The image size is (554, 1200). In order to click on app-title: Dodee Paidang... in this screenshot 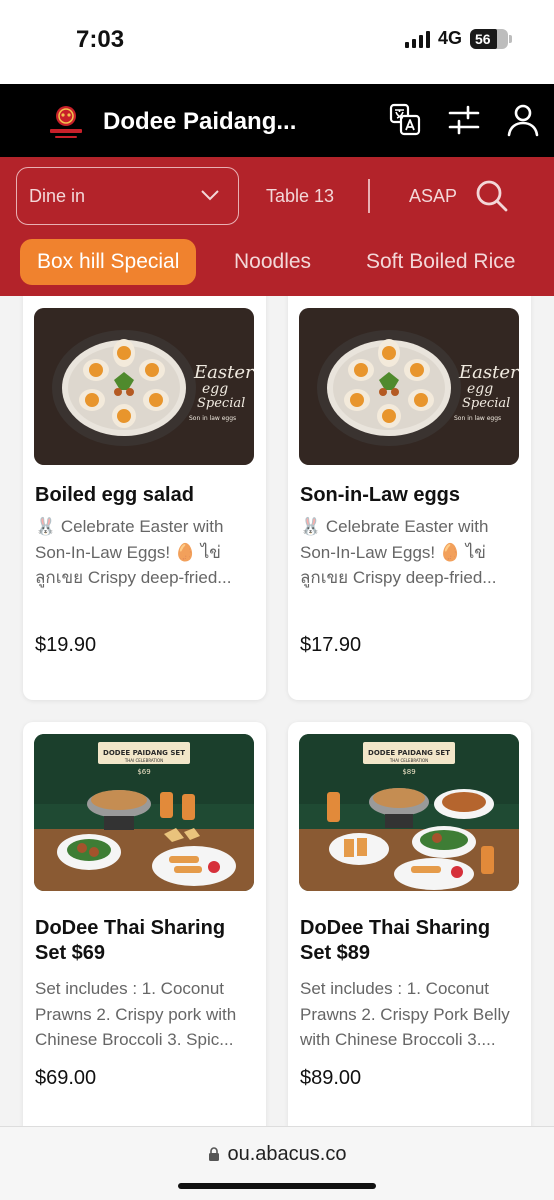, I will do `click(200, 121)`.